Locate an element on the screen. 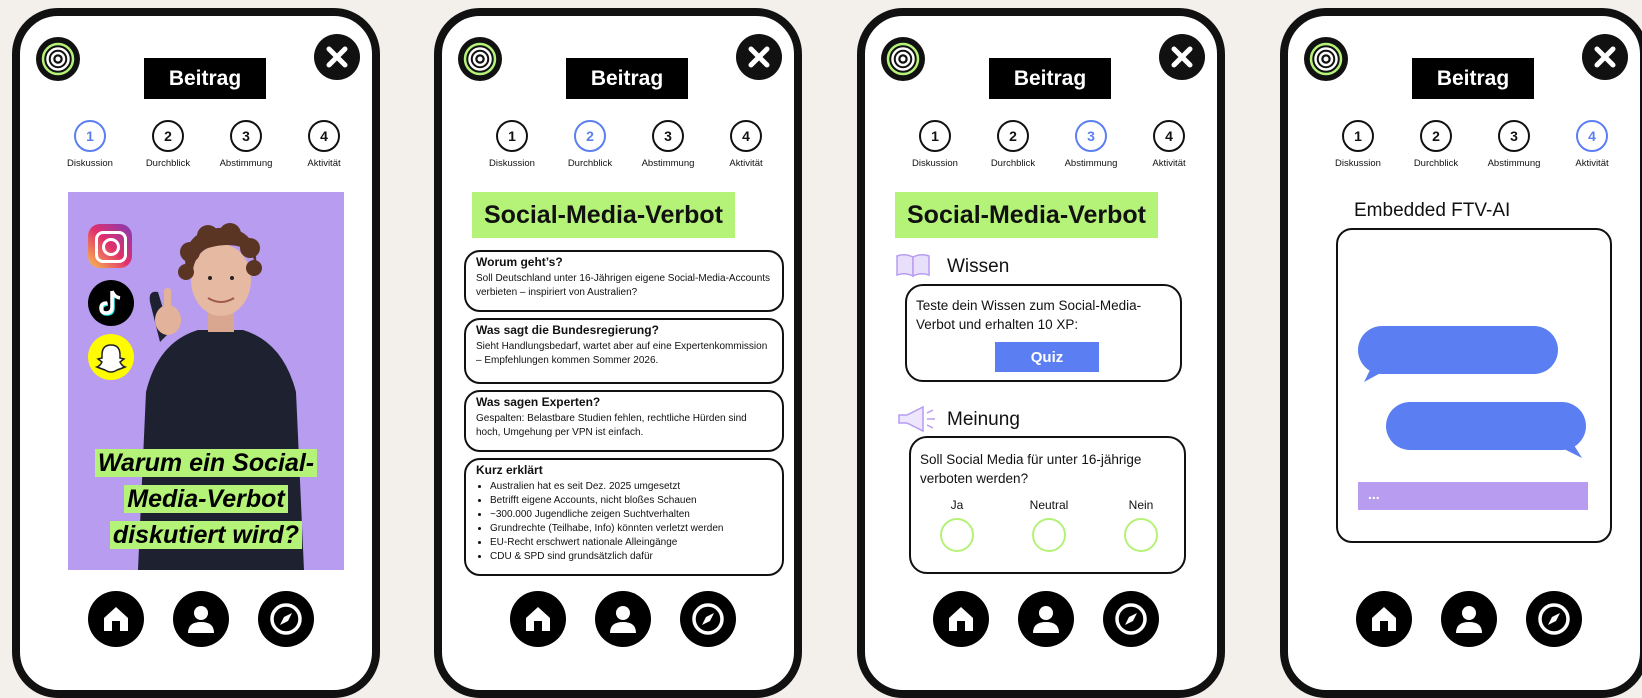  megaphone-icon is located at coordinates (915, 419).